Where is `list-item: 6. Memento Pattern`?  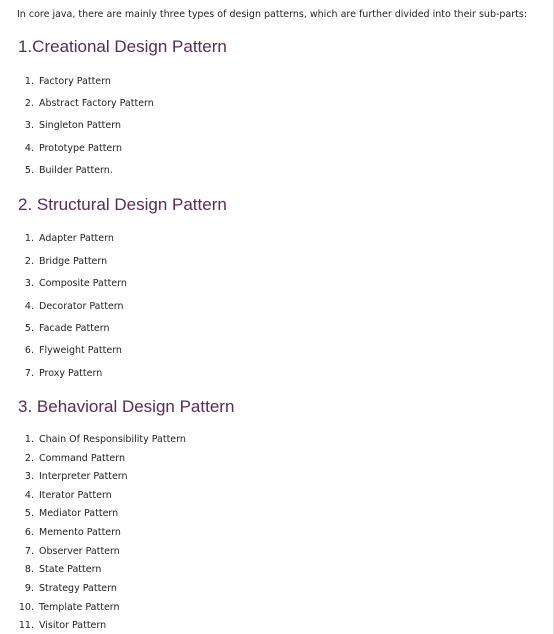
list-item: 6. Memento Pattern is located at coordinates (72, 532).